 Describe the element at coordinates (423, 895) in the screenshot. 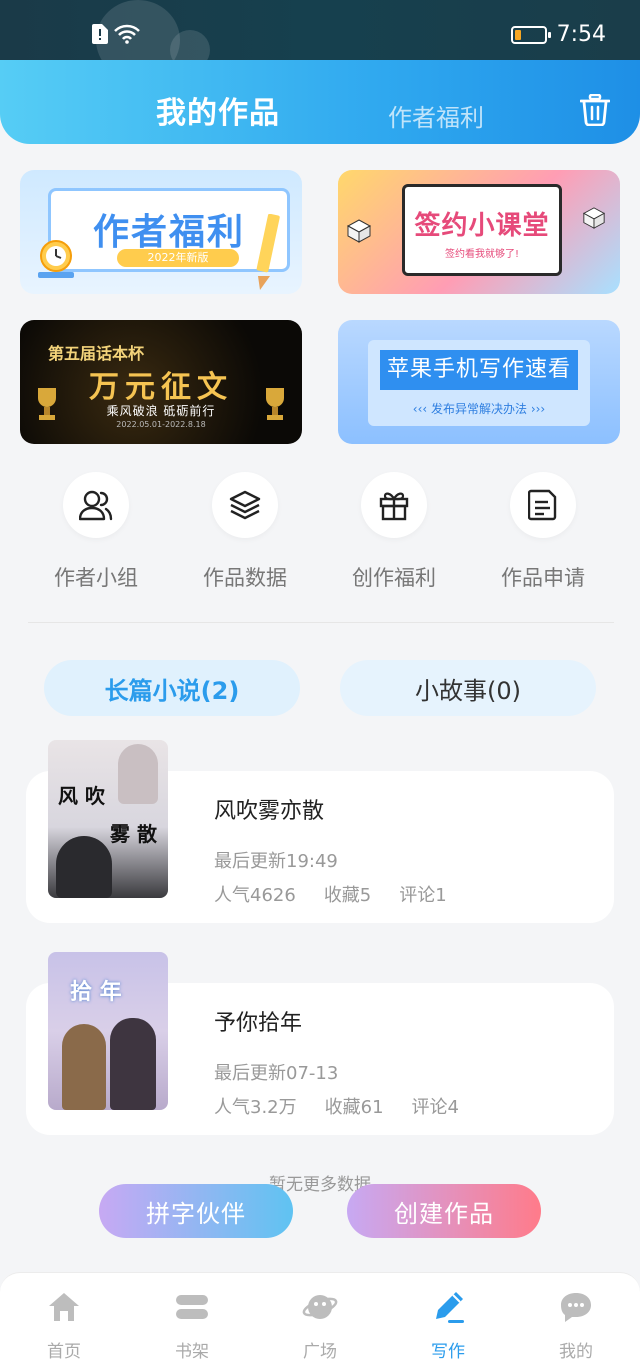

I see `work-comments: 评论1` at that location.